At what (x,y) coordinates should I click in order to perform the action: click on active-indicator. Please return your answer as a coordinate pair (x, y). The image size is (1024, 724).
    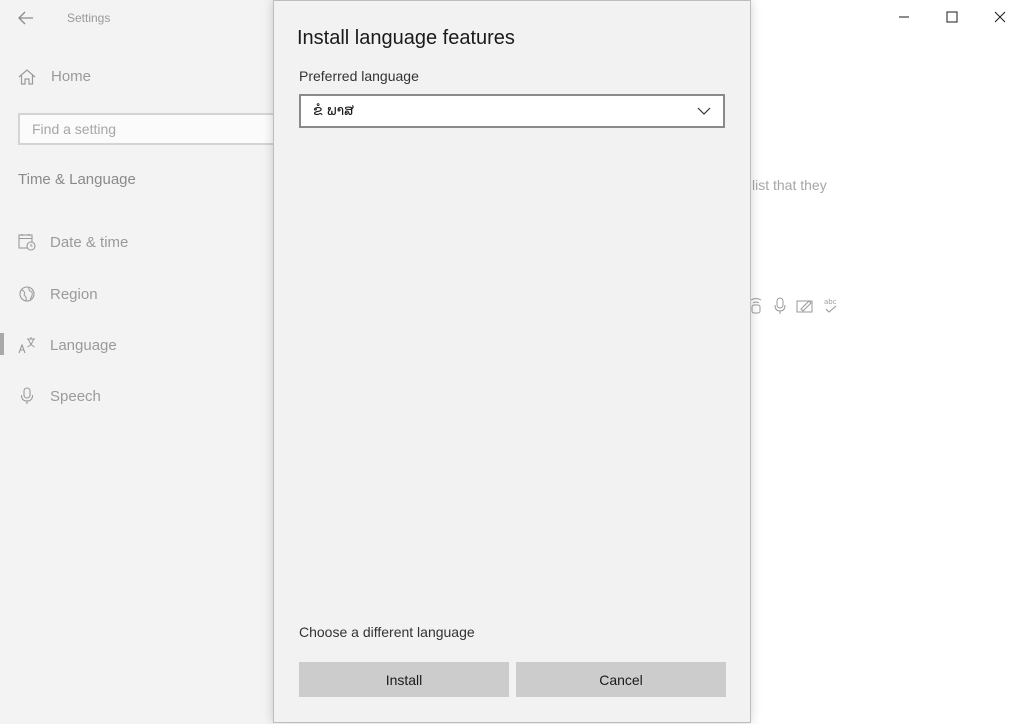
    Looking at the image, I should click on (2, 344).